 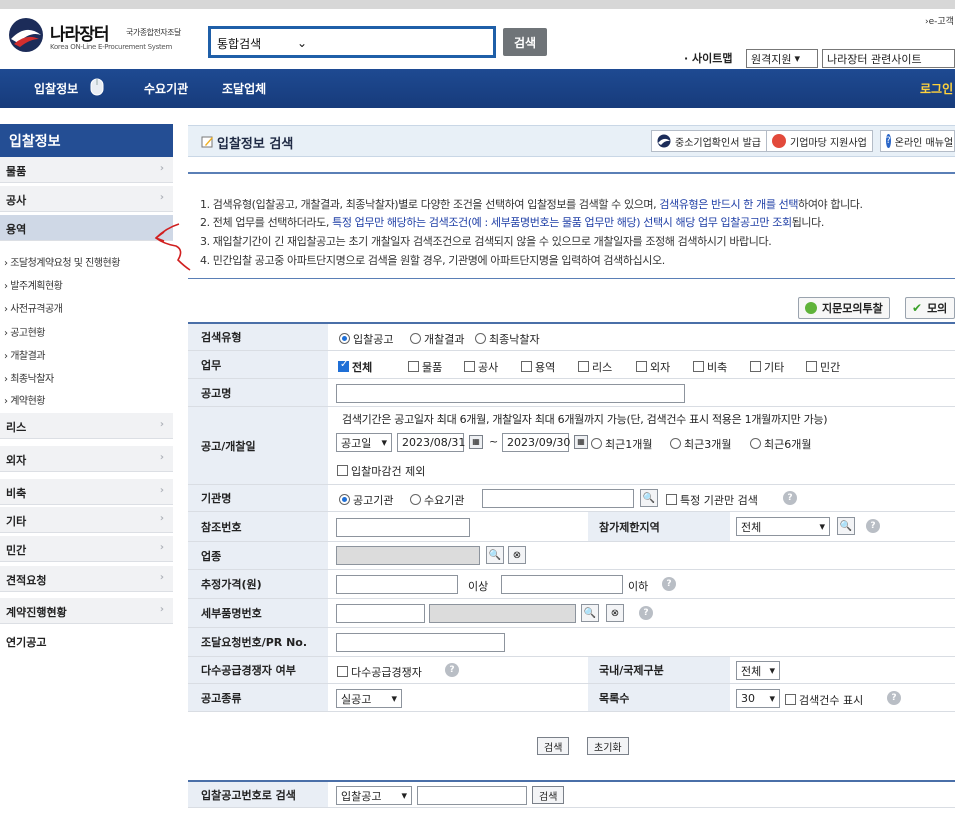 I want to click on sme-certificate-button: 중소기업확인서 발급, so click(x=709, y=141).